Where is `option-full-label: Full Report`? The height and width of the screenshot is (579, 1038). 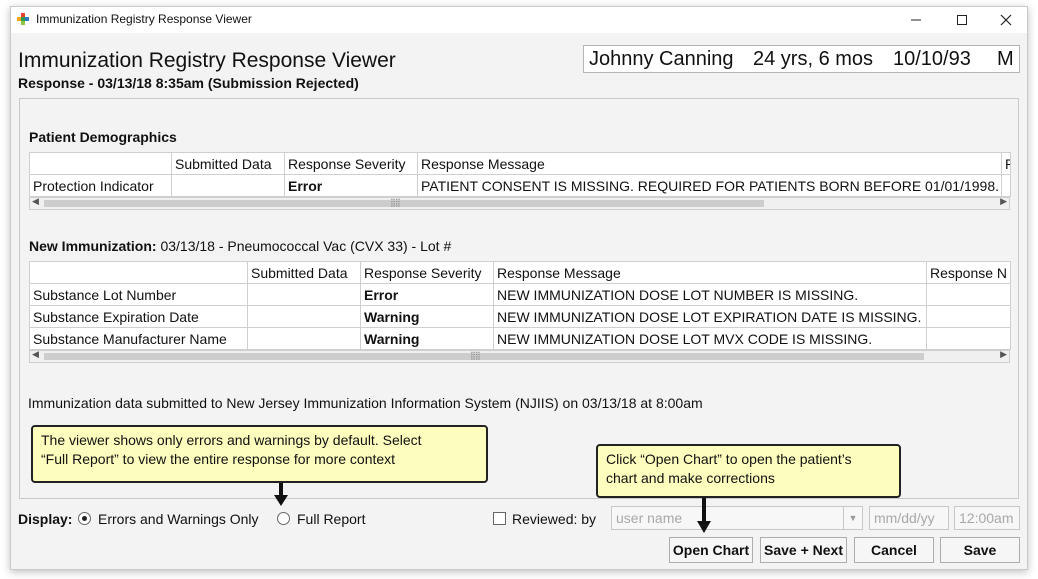
option-full-label: Full Report is located at coordinates (331, 519).